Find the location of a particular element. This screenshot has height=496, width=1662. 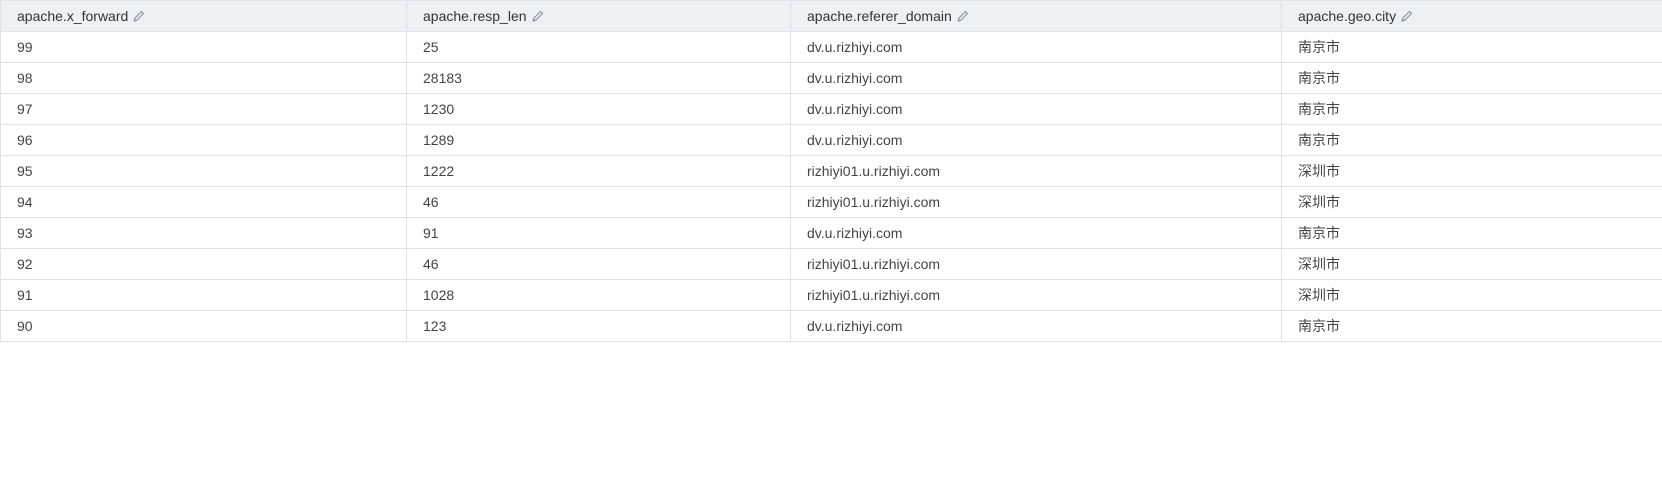

column-header-label: apache.x_forward is located at coordinates (73, 16).